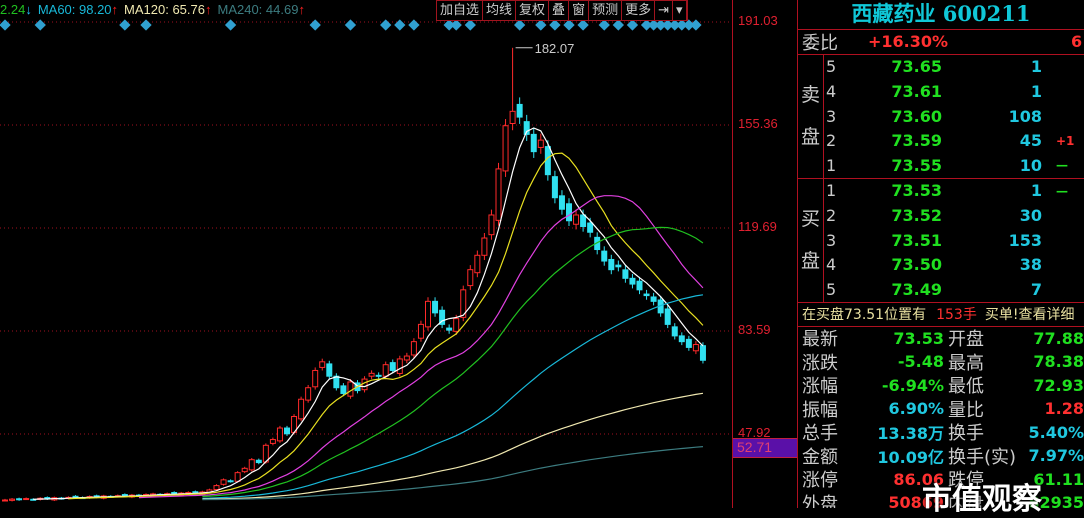  I want to click on volume: 38, so click(1030, 265).